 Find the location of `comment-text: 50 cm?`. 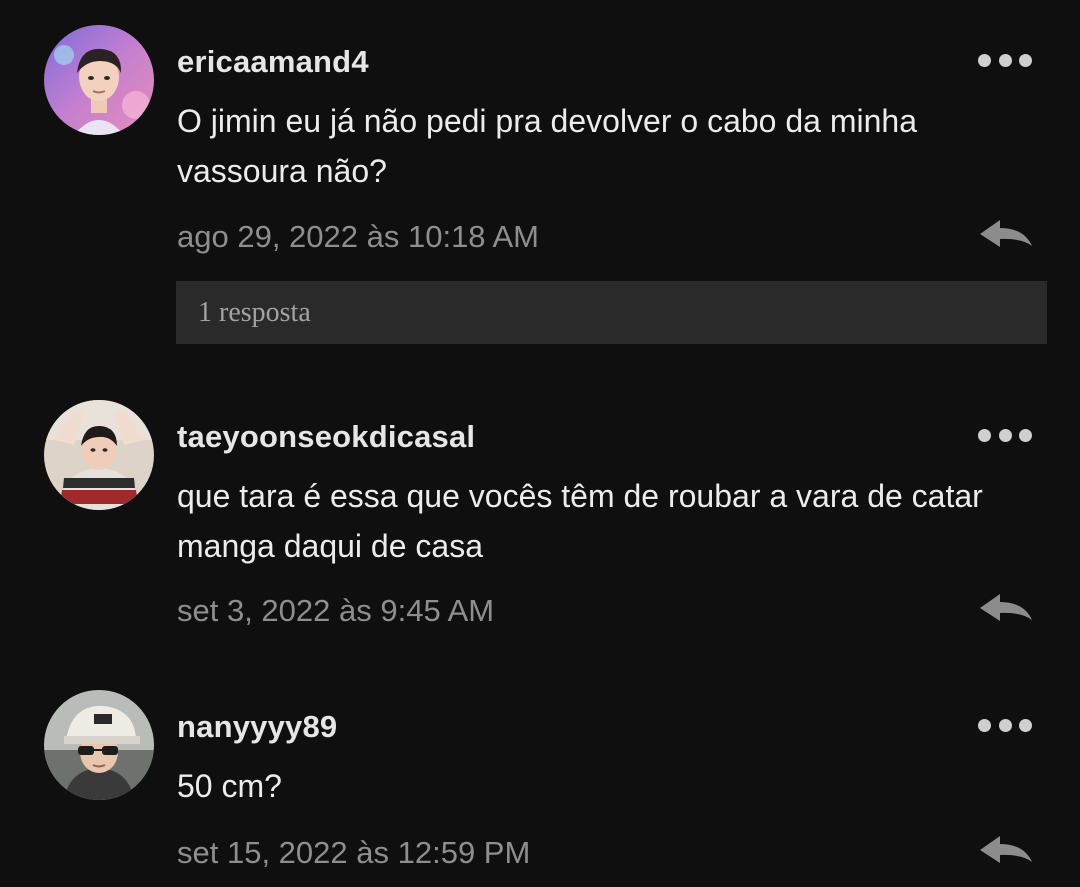

comment-text: 50 cm? is located at coordinates (229, 786).